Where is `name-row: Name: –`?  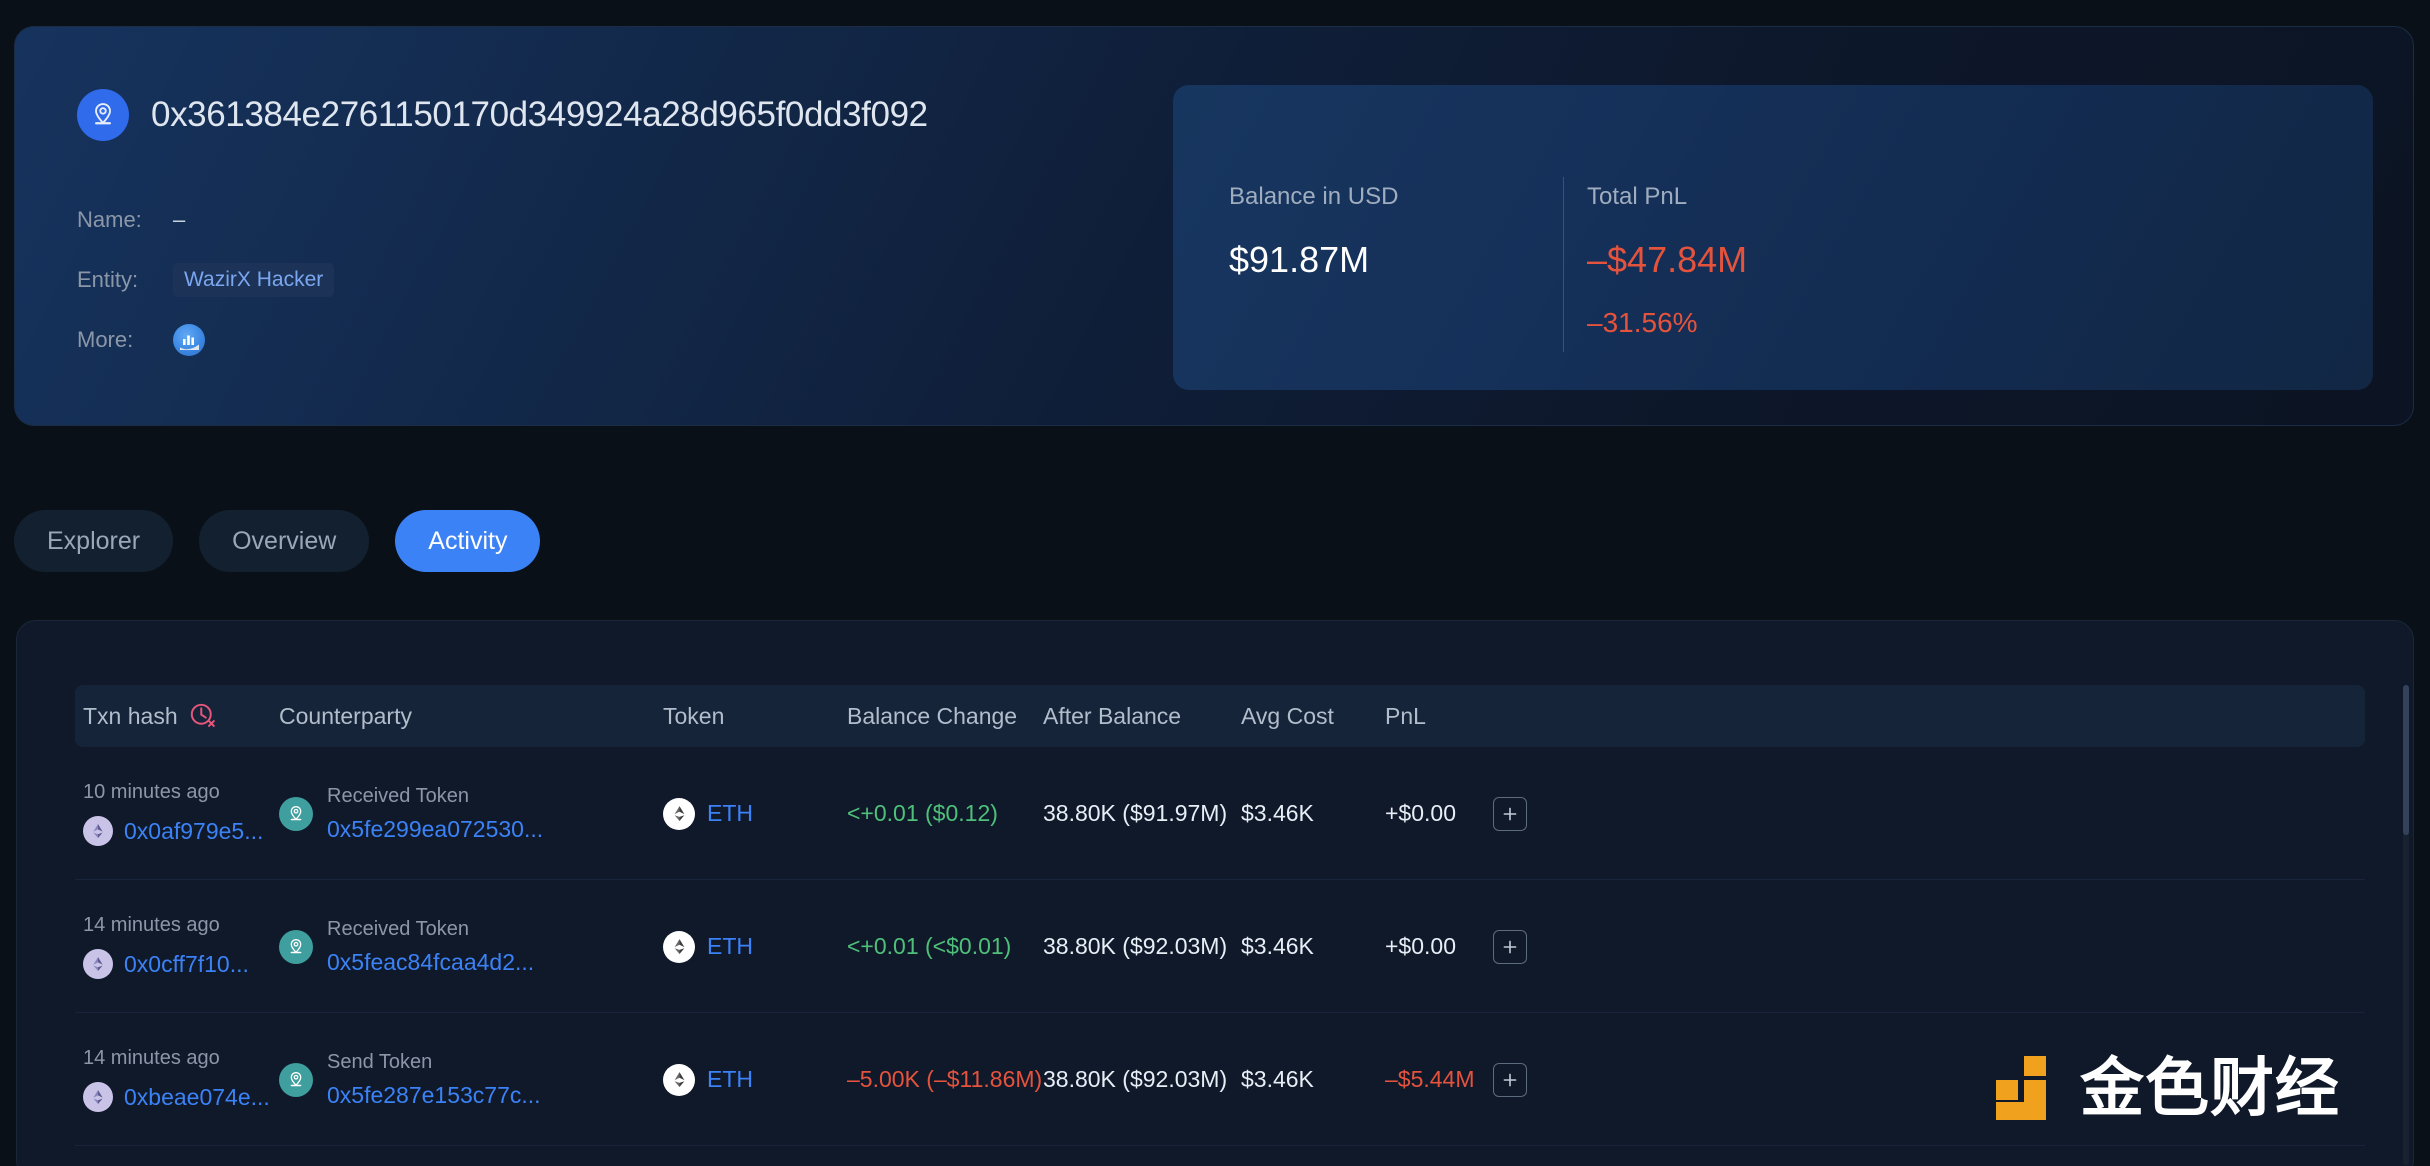 name-row: Name: – is located at coordinates (205, 220).